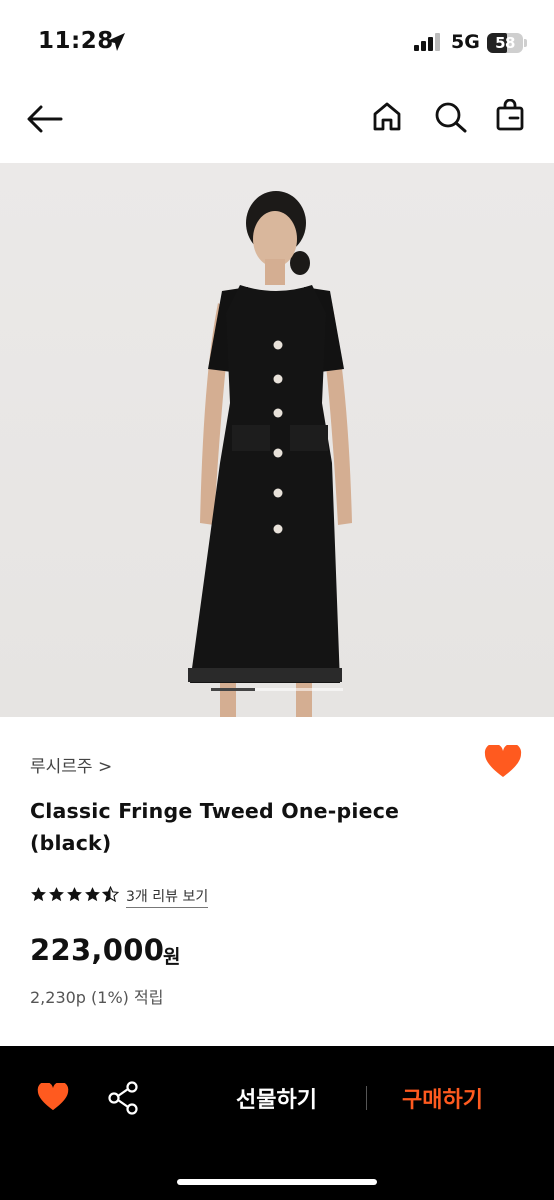 The width and height of the screenshot is (554, 1200). I want to click on image-page-indicator, so click(277, 689).